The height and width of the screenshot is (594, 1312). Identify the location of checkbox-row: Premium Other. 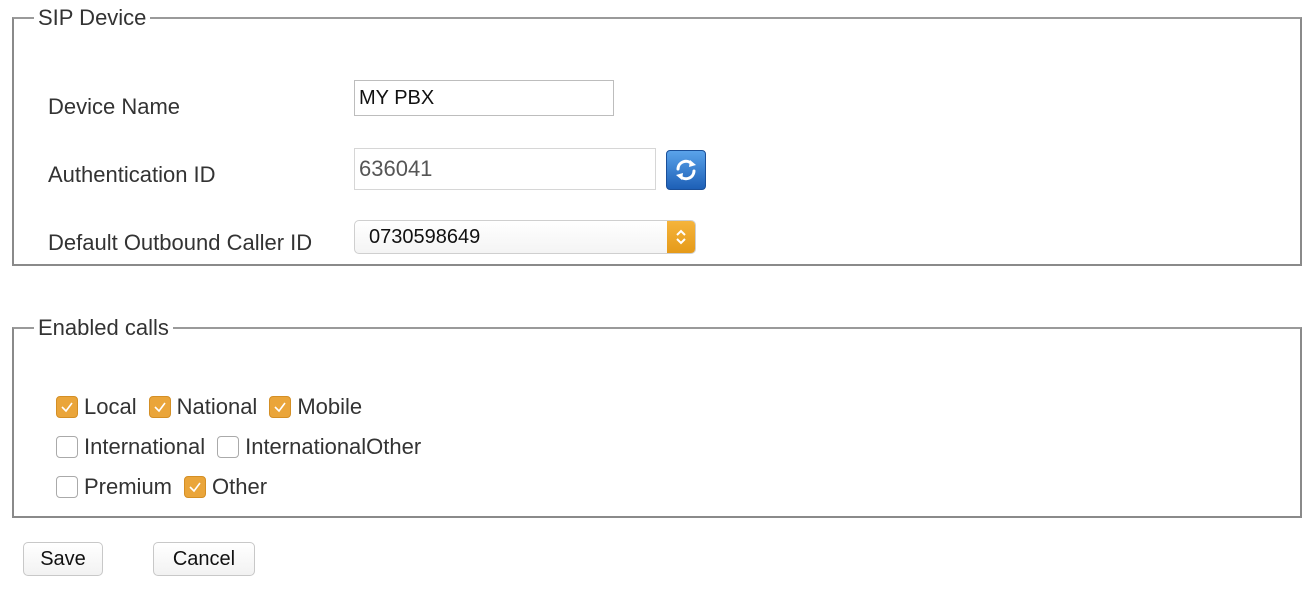
(167, 487).